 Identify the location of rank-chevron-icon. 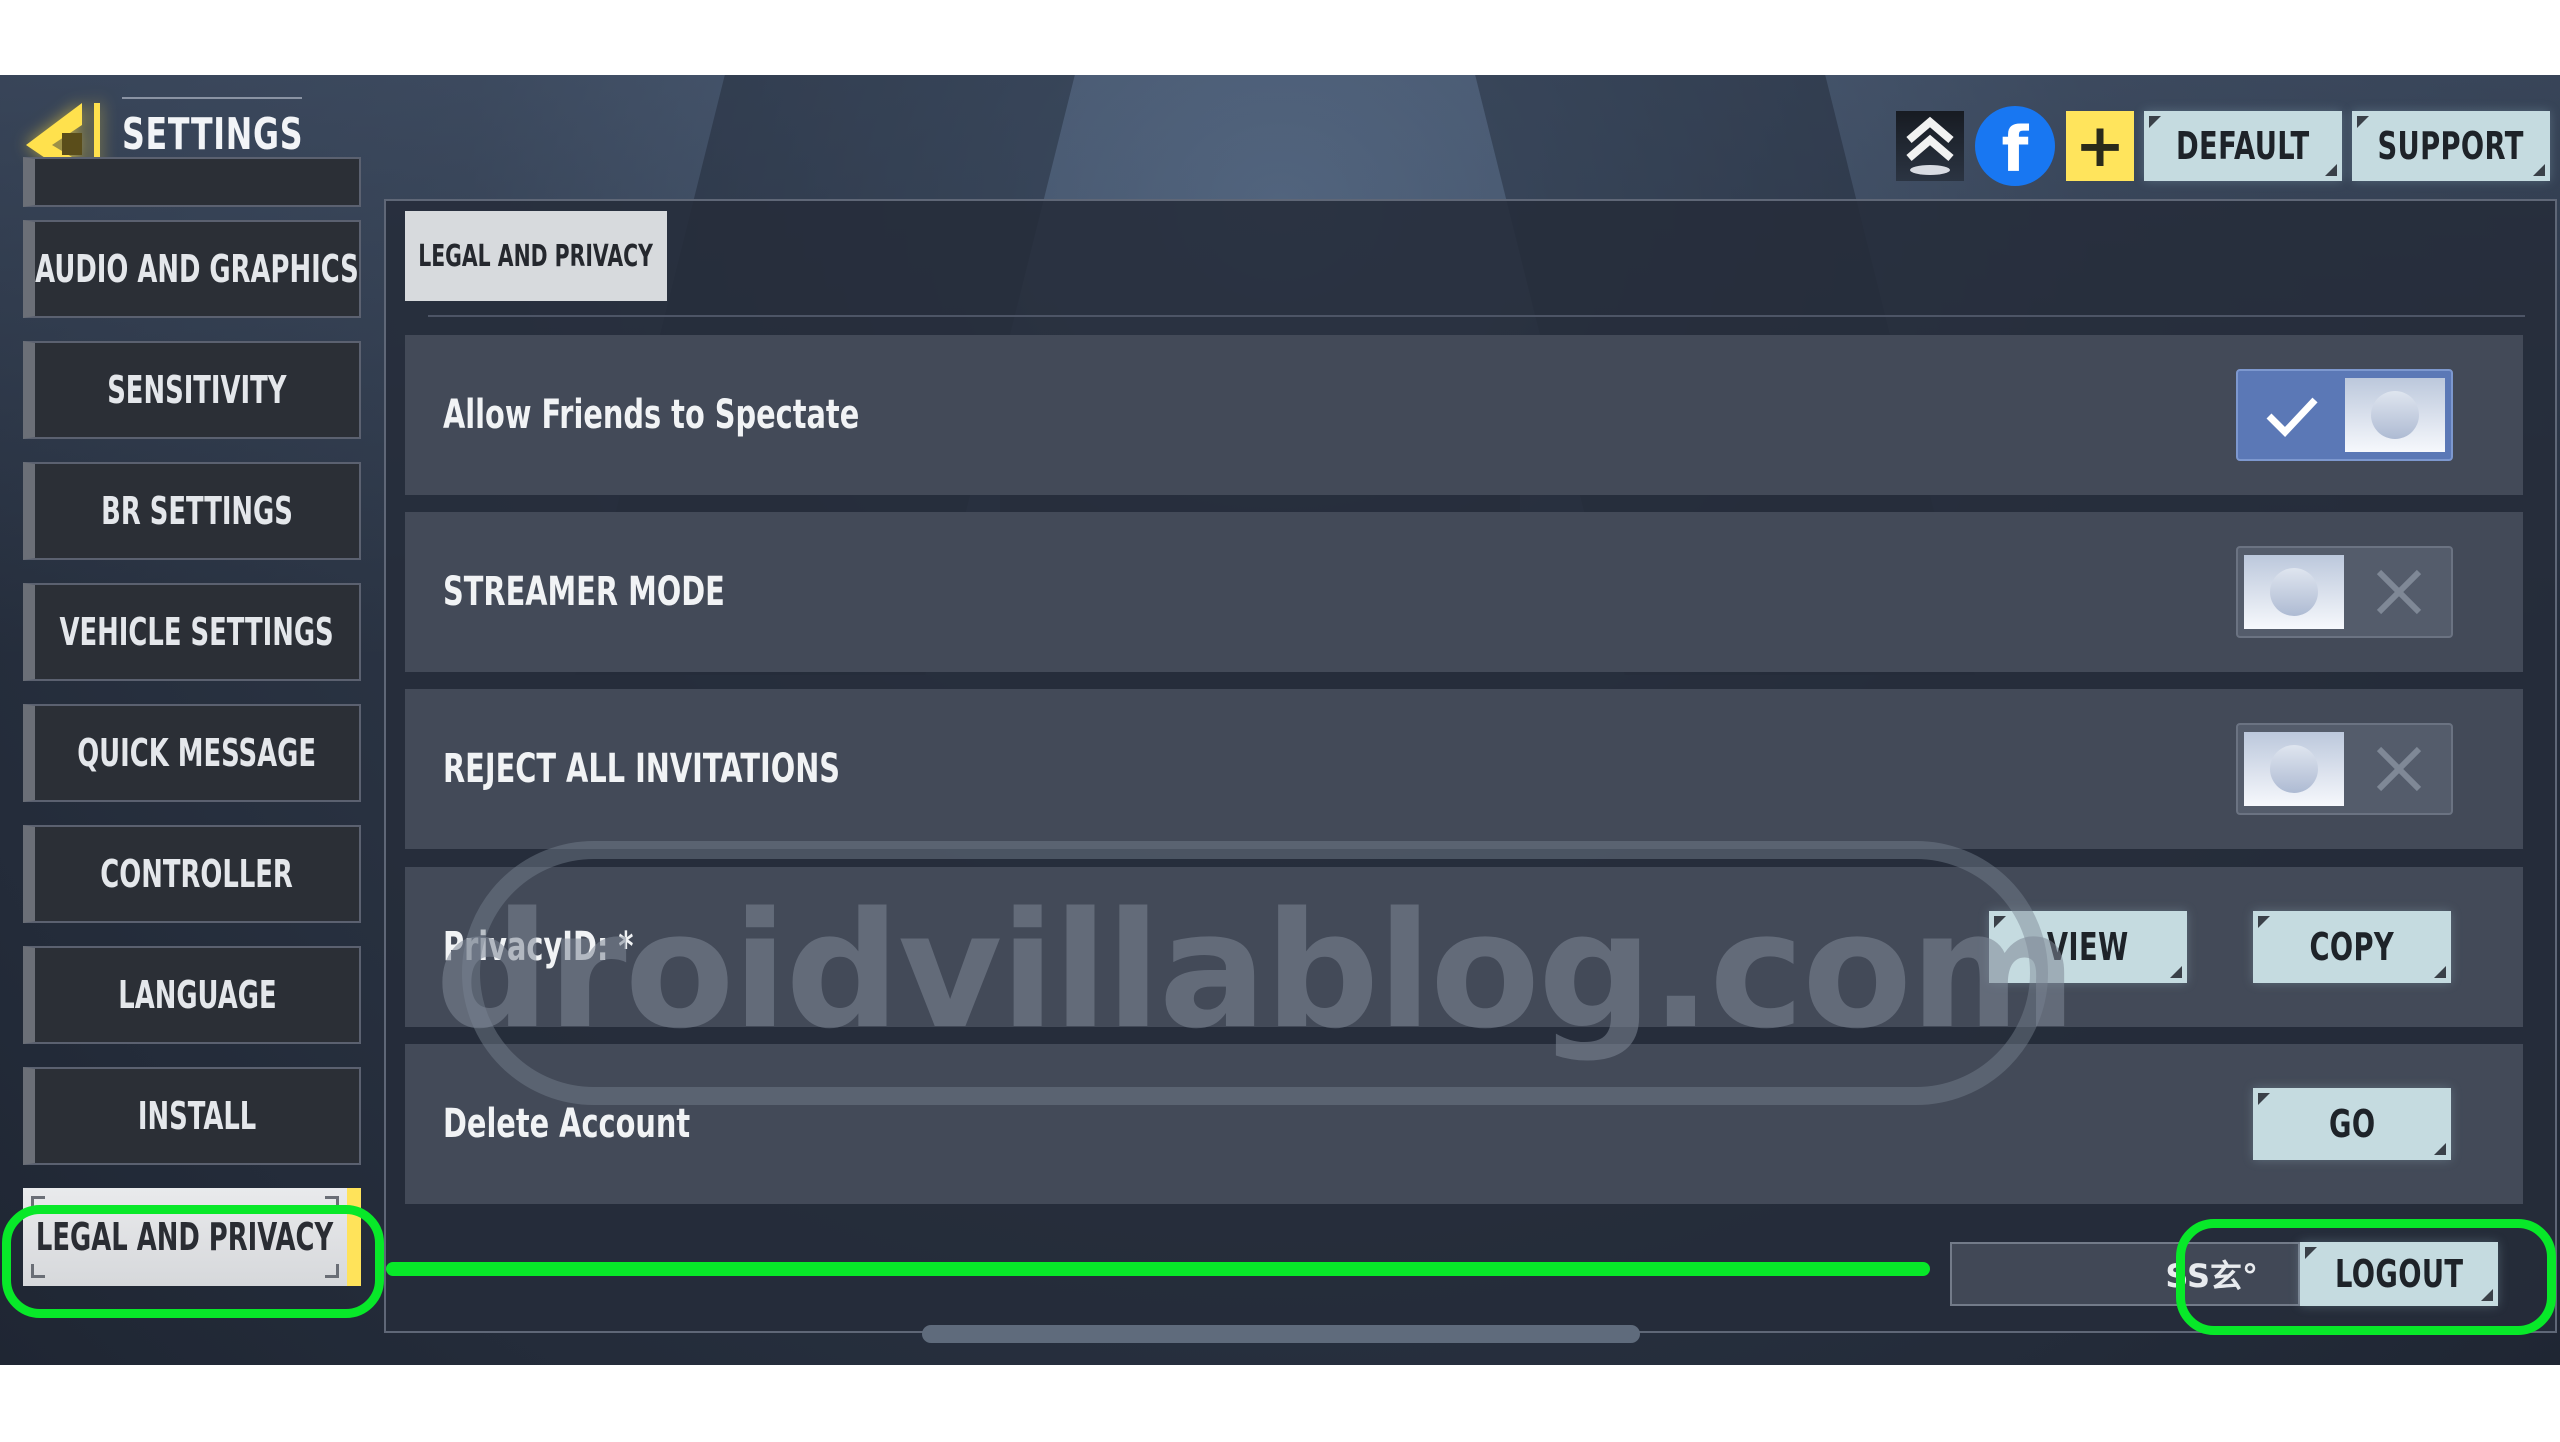
(1930, 145).